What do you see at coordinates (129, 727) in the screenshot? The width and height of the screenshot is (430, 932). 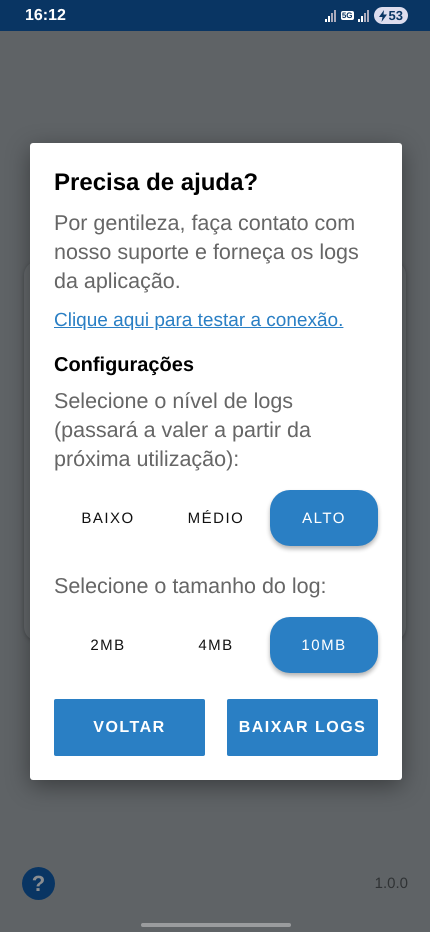 I see `back-button: VOLTAR` at bounding box center [129, 727].